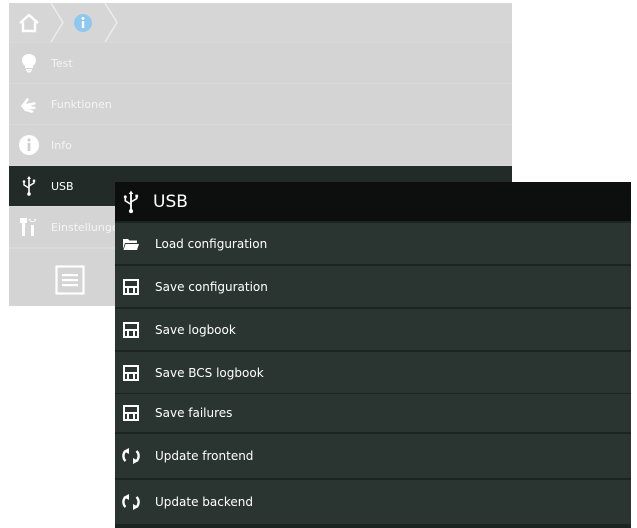 Image resolution: width=637 pixels, height=528 pixels. Describe the element at coordinates (211, 243) in the screenshot. I see `usb-item-label: Load configuration` at that location.